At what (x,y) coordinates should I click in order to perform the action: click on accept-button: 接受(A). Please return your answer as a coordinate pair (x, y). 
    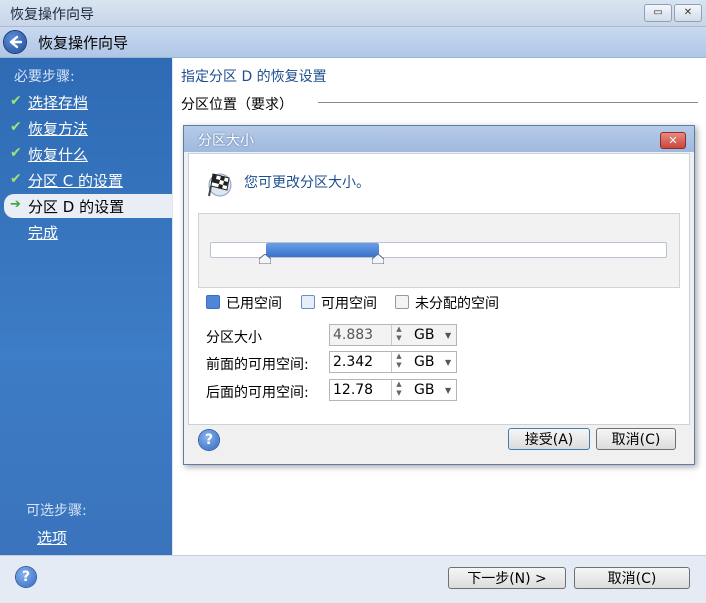
    Looking at the image, I should click on (549, 439).